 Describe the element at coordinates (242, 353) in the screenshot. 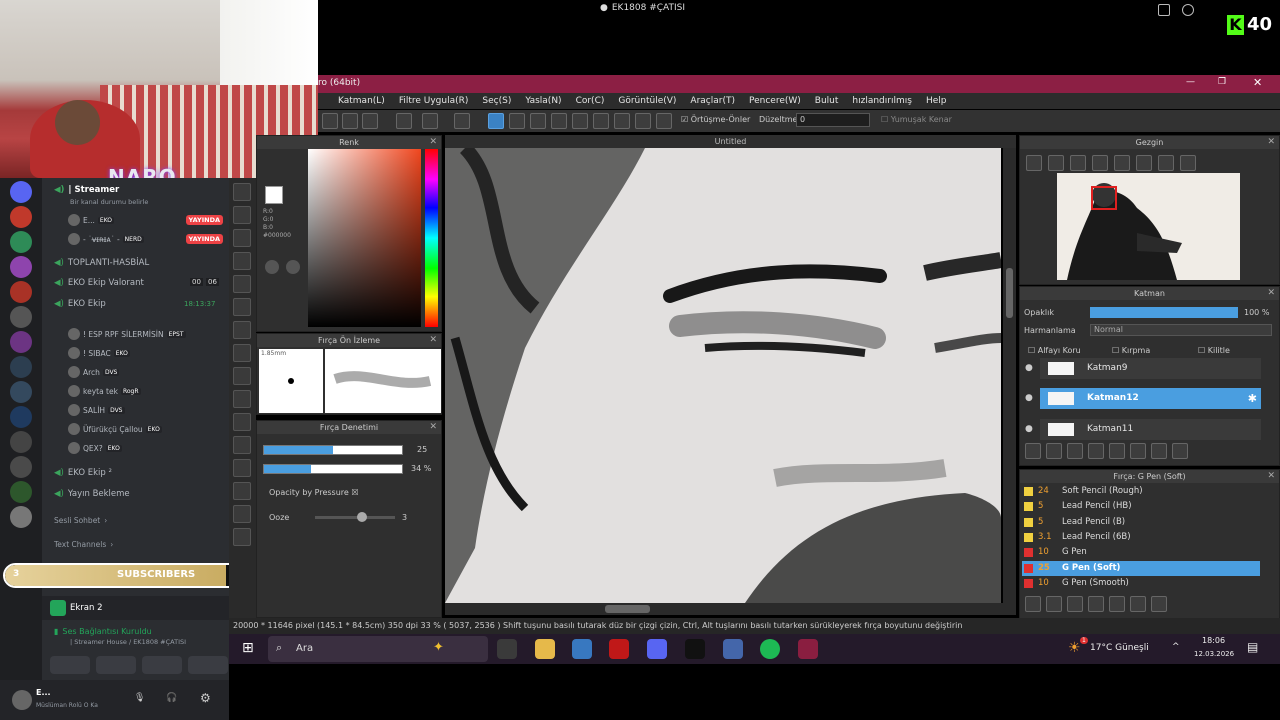

I see `select-tool-icon` at that location.